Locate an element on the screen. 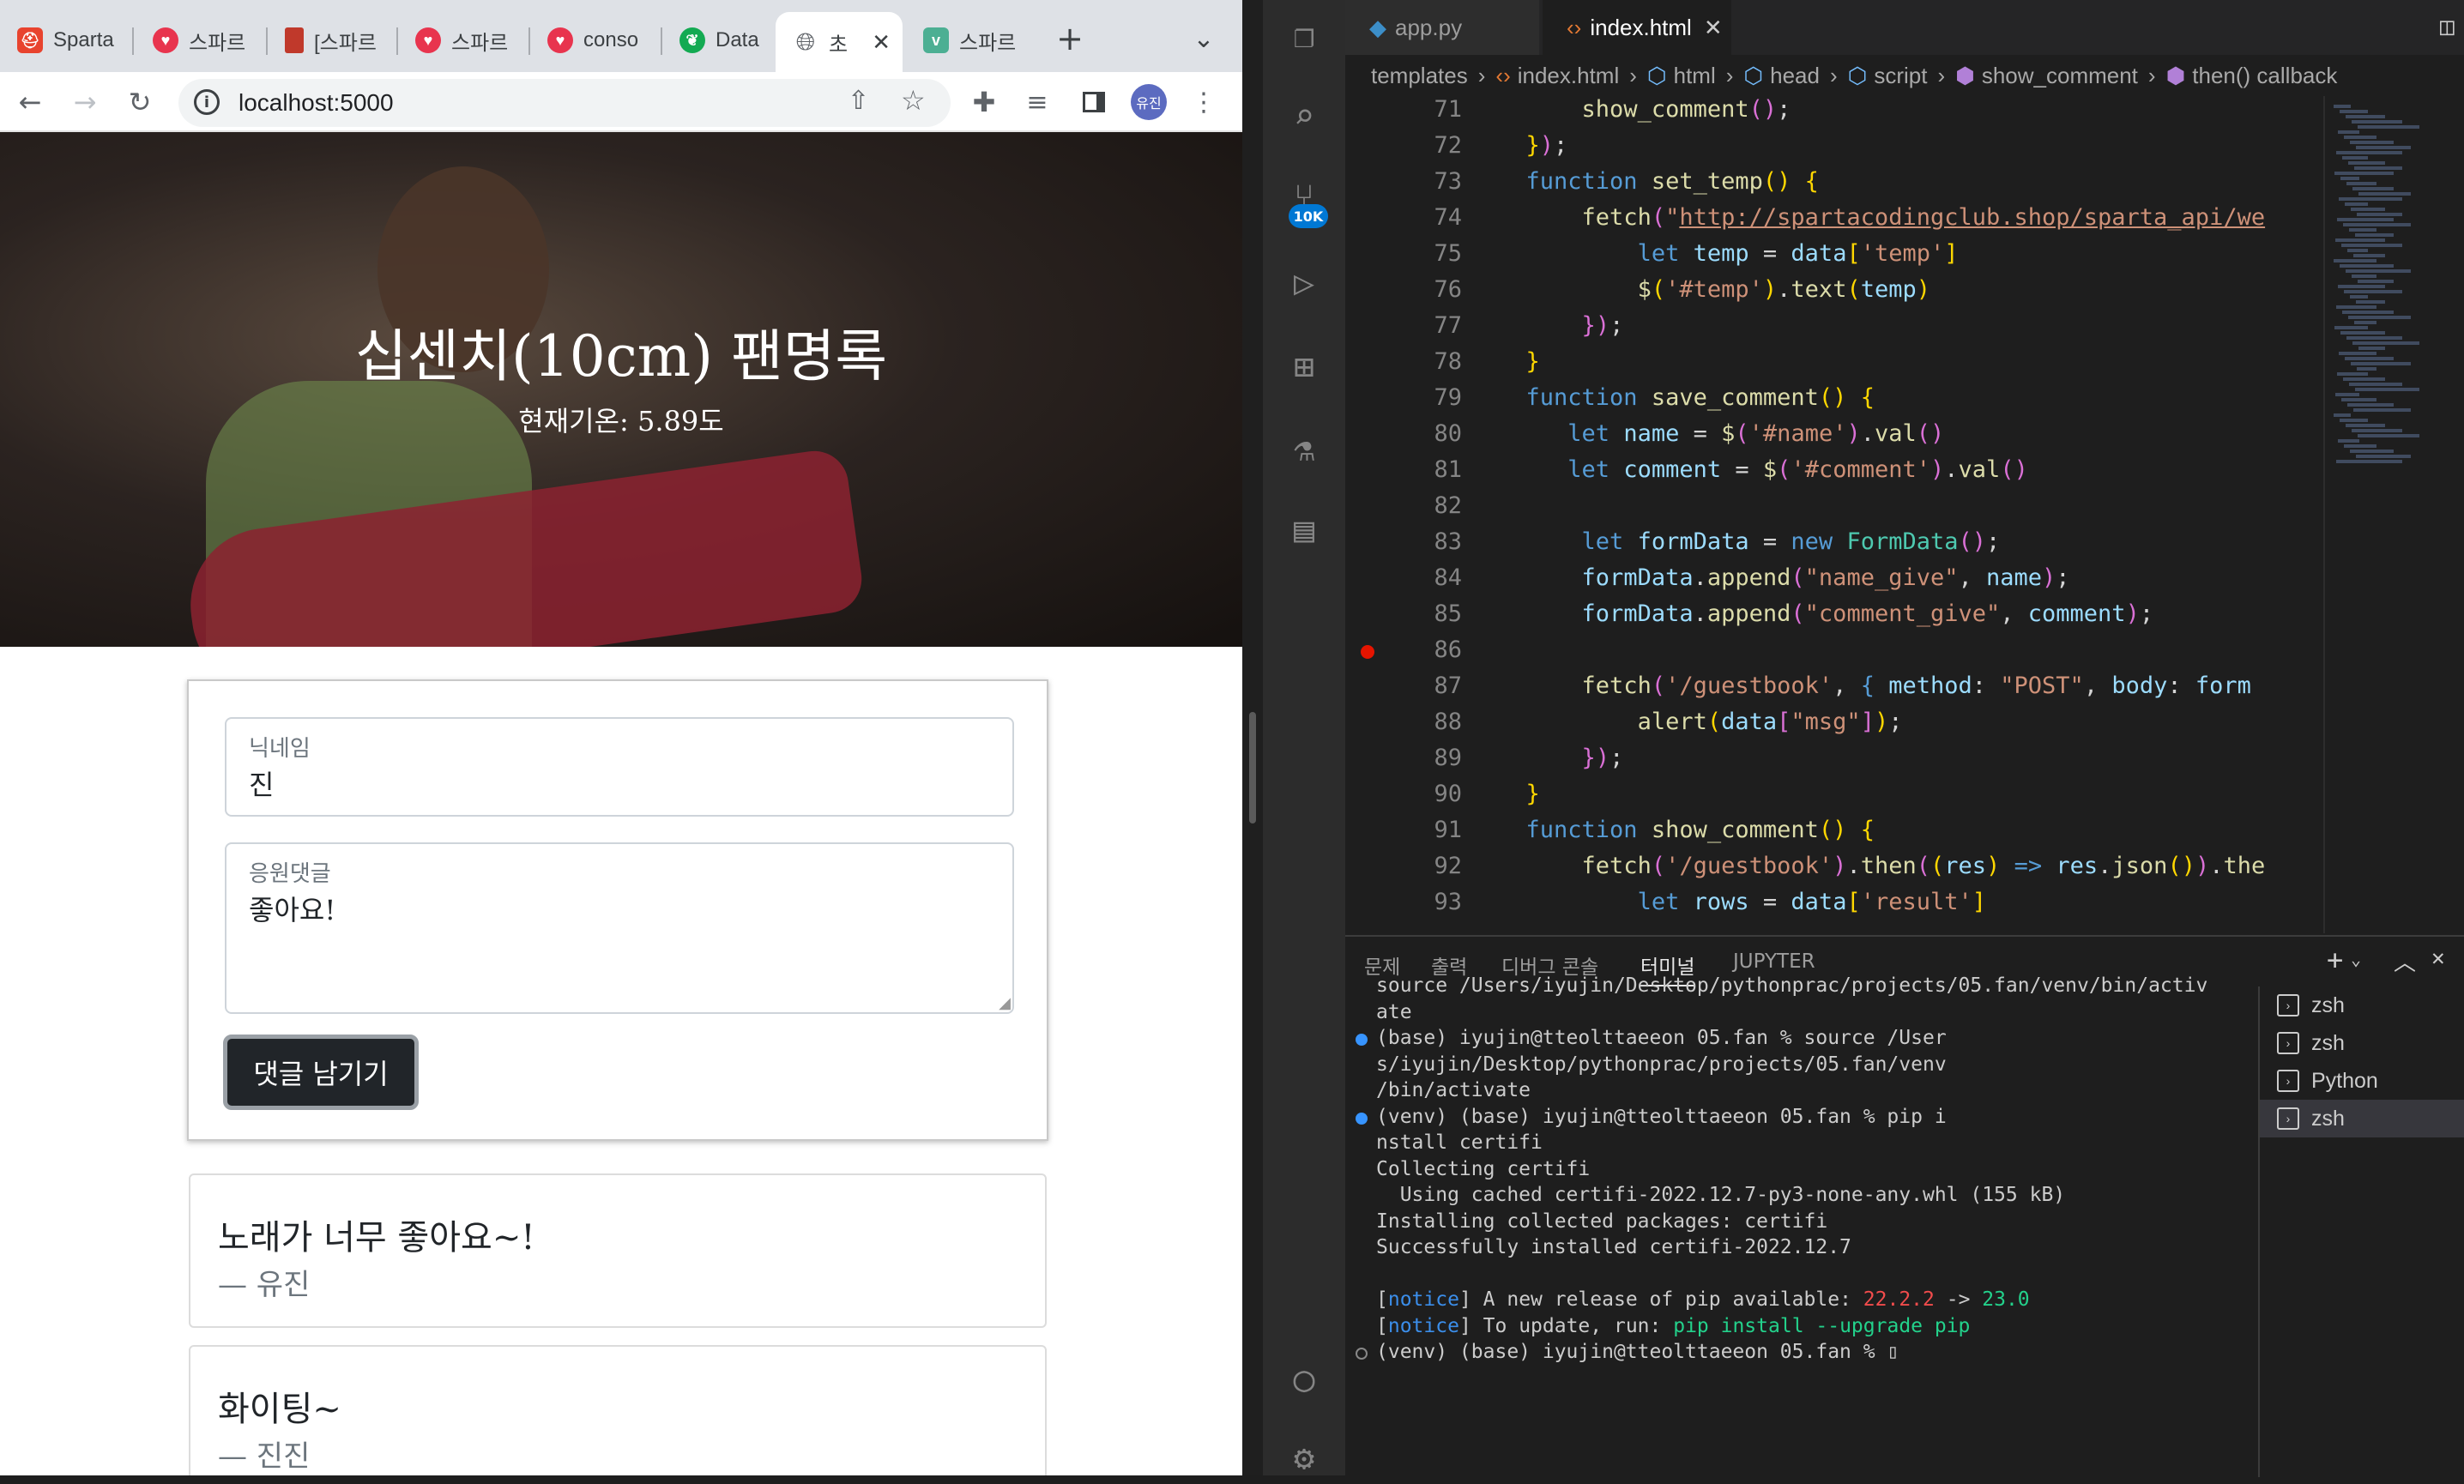 Image resolution: width=2464 pixels, height=1484 pixels. line-number: 78 is located at coordinates (1448, 361).